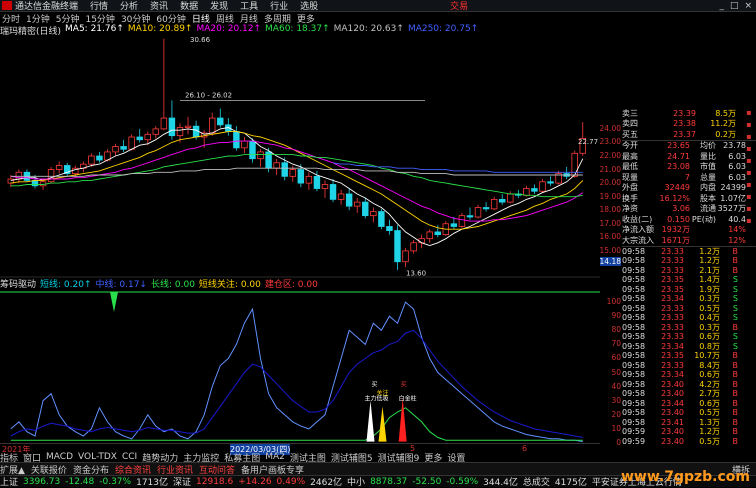 This screenshot has height=488, width=756. Describe the element at coordinates (309, 6) in the screenshot. I see `menu-item: 选股` at that location.